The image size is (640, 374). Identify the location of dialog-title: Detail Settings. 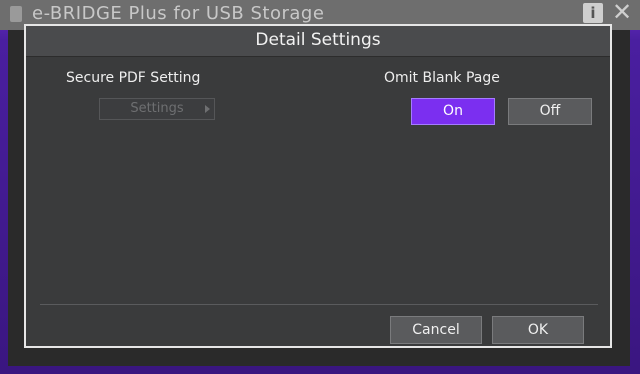
(318, 40).